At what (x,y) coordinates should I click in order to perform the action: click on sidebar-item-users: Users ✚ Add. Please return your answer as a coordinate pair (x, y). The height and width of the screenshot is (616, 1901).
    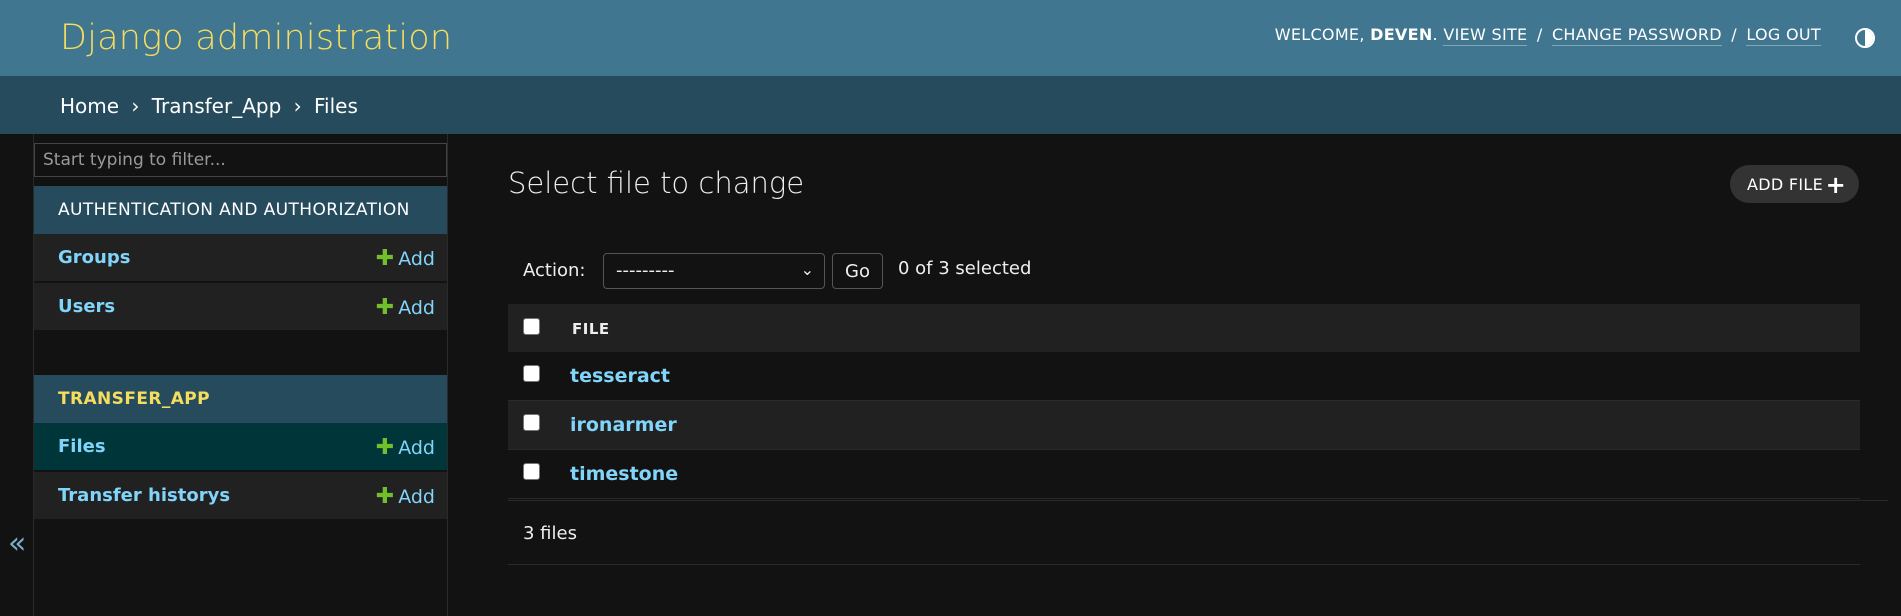
    Looking at the image, I should click on (240, 307).